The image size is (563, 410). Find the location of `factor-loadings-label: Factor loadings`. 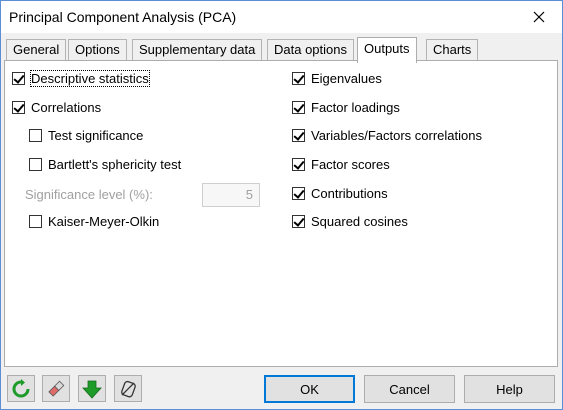

factor-loadings-label: Factor loadings is located at coordinates (355, 107).